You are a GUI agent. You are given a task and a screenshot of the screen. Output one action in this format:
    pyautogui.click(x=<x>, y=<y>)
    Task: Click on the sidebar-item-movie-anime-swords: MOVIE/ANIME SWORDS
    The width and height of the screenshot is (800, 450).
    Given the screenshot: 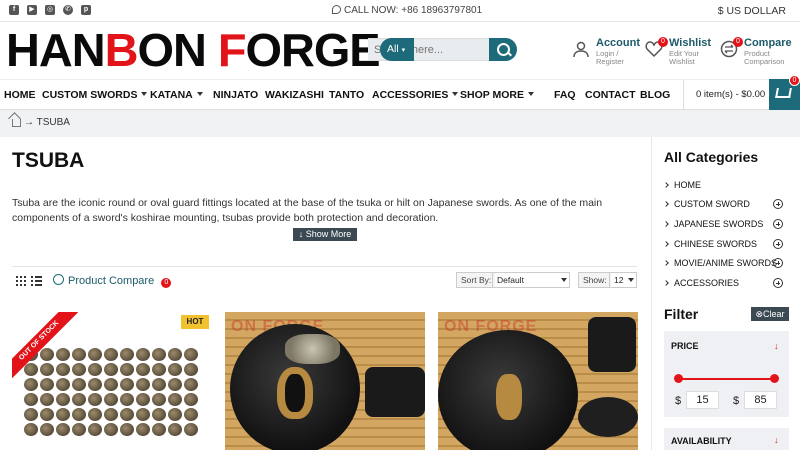 What is the action you would take?
    pyautogui.click(x=720, y=263)
    